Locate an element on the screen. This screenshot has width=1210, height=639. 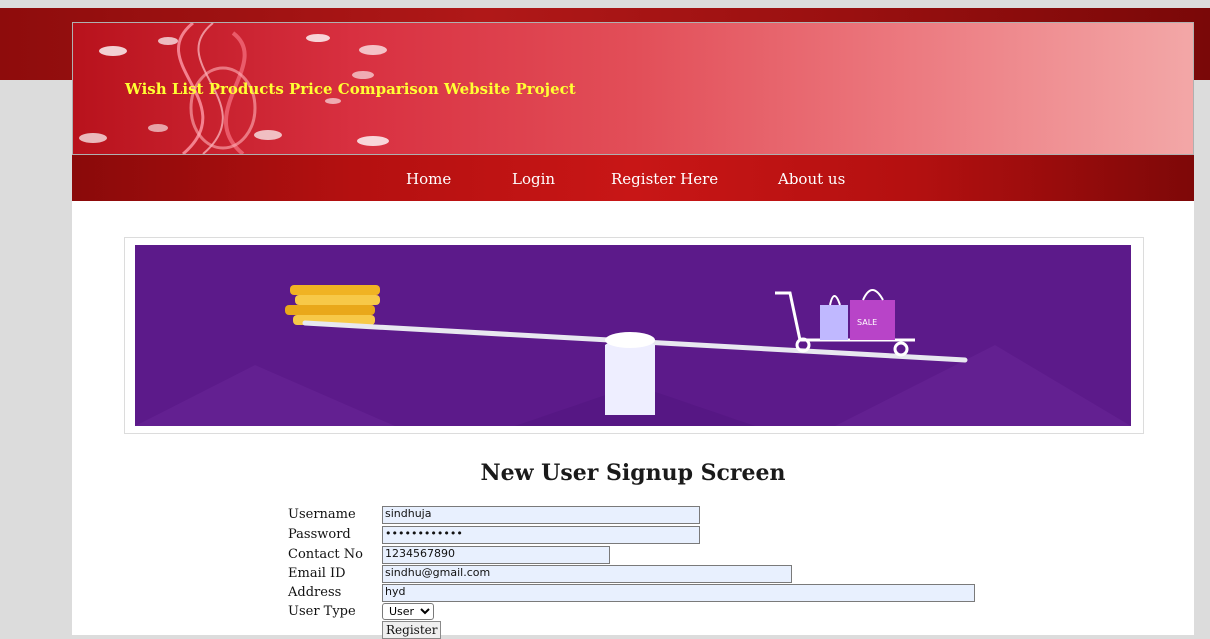
email-label: Email ID is located at coordinates (317, 573).